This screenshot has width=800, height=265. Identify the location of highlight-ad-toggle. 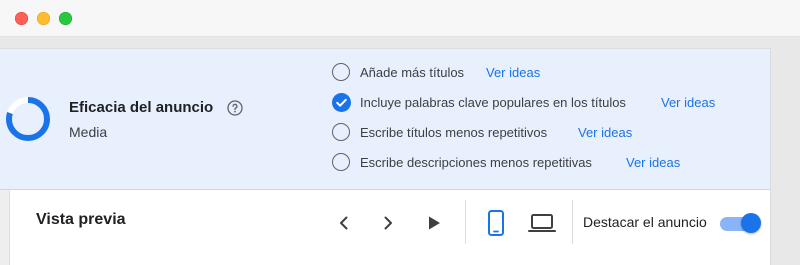
(740, 223).